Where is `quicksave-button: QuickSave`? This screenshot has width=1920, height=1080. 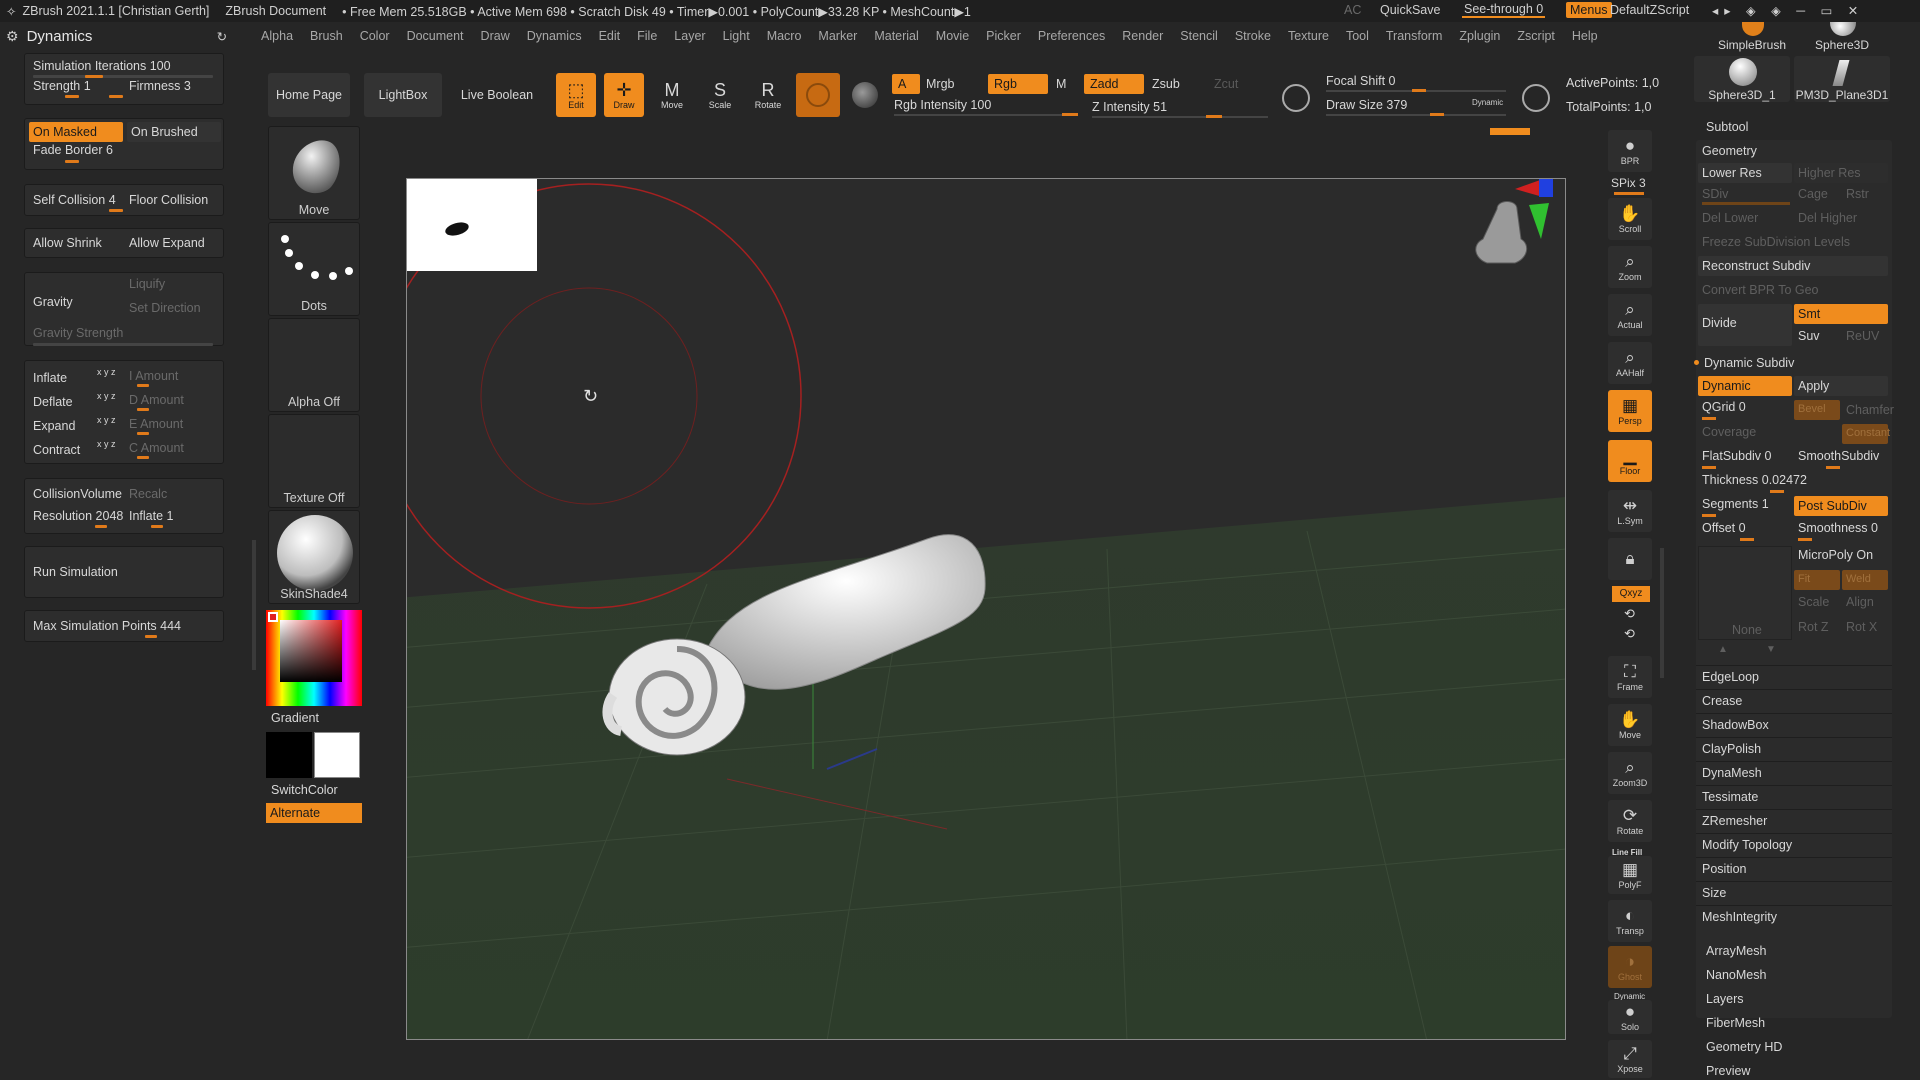 quicksave-button: QuickSave is located at coordinates (1410, 10).